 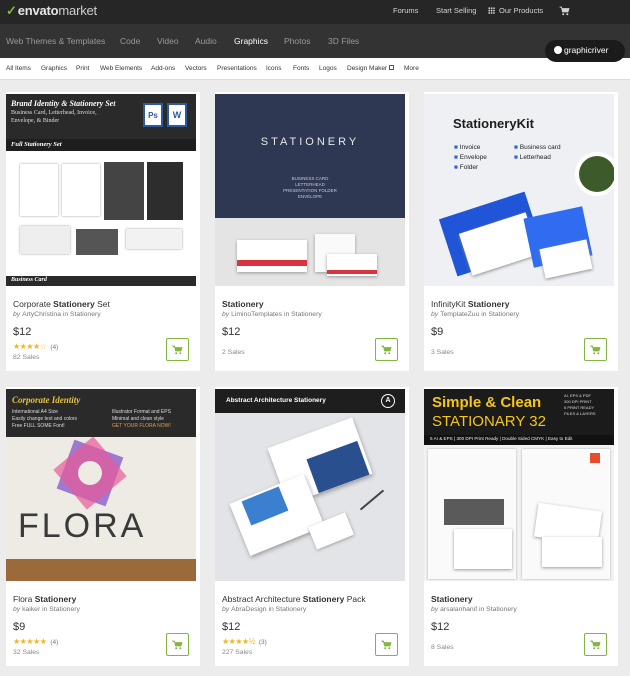 I want to click on nav-our-products: Our Products, so click(x=515, y=10).